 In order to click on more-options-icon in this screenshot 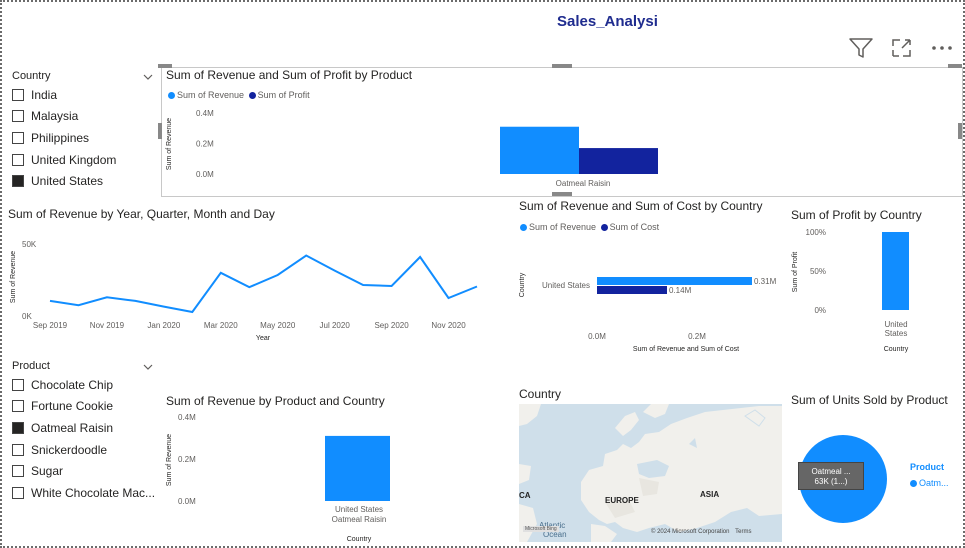, I will do `click(943, 48)`.